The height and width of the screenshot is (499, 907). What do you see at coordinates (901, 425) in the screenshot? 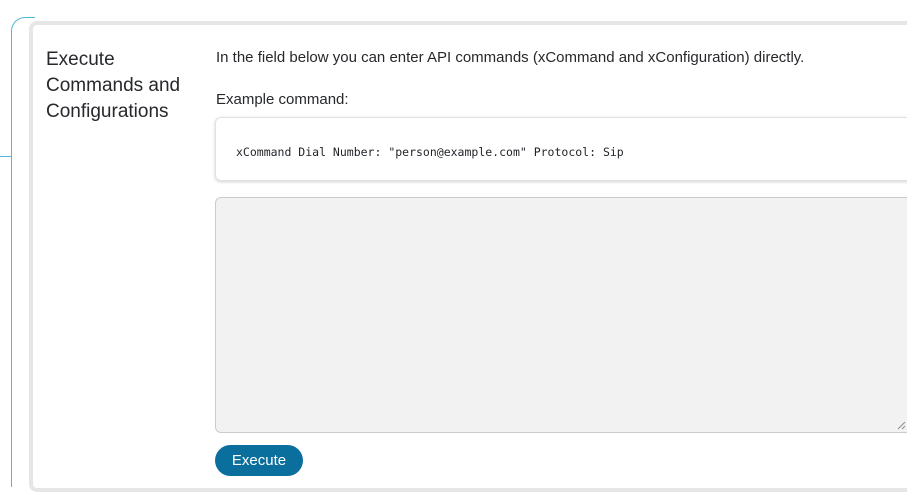
I see `resize-grip-icon` at bounding box center [901, 425].